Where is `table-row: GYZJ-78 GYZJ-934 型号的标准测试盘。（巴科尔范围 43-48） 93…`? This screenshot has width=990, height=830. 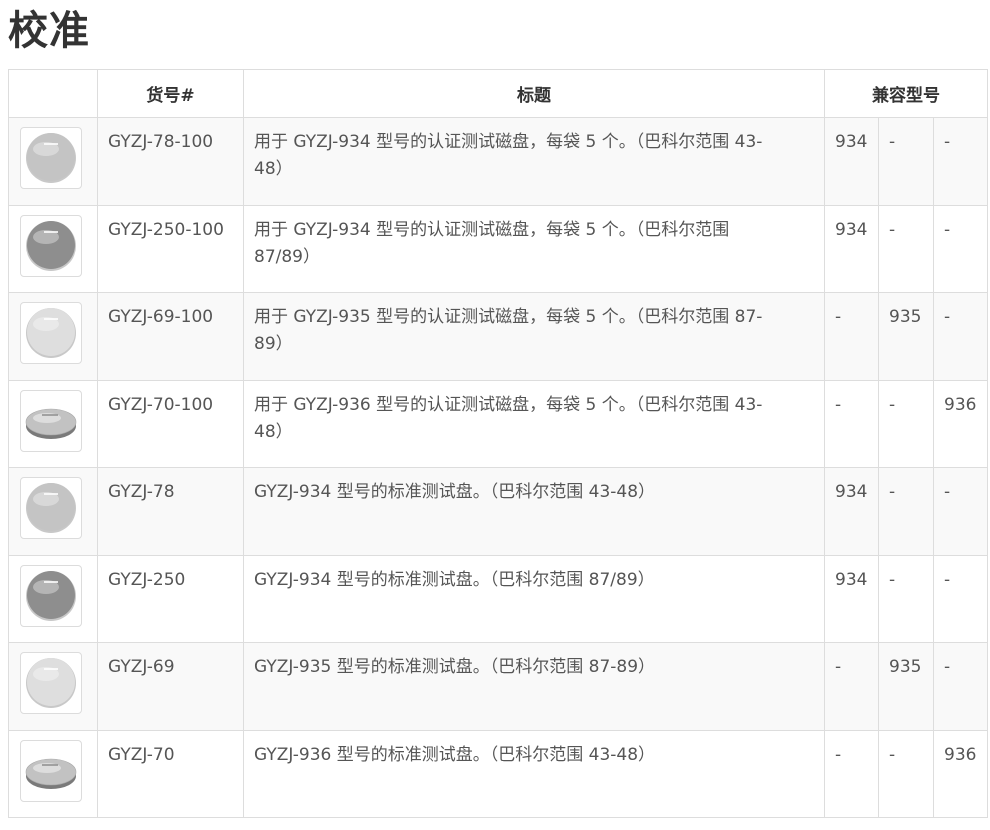
table-row: GYZJ-78 GYZJ-934 型号的标准测试盘。（巴科尔范围 43-48） 93… is located at coordinates (498, 511).